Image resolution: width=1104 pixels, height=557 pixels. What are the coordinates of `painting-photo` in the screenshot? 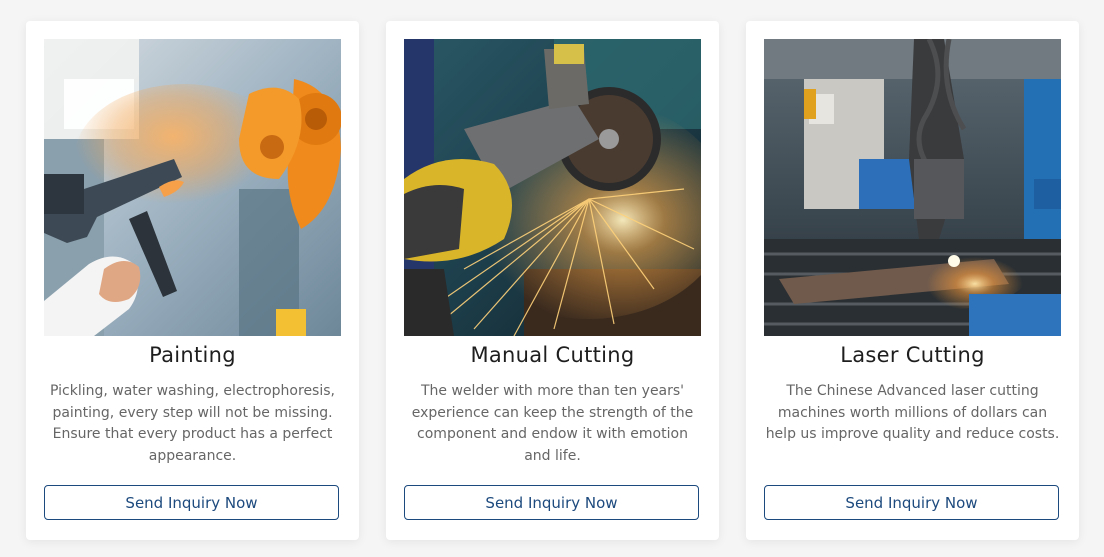 It's located at (192, 187).